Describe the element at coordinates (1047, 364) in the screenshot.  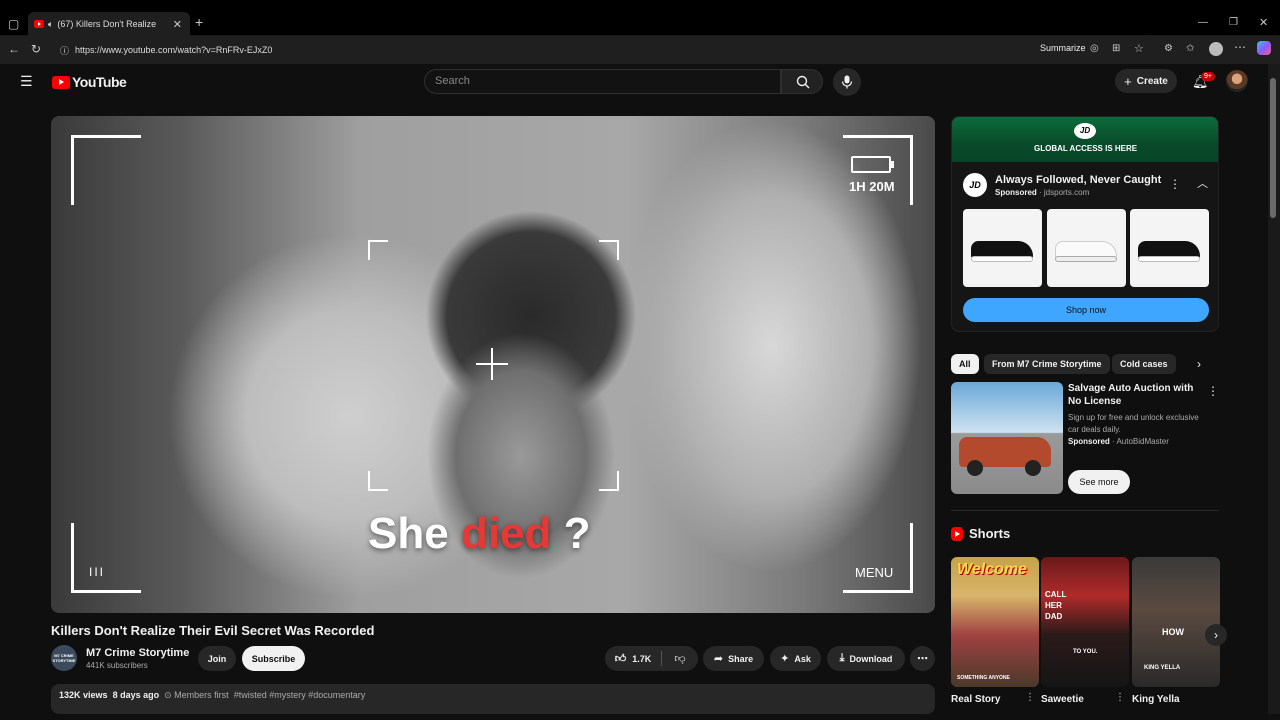
I see `chip-from-channel: From M7 Crime Storytime` at that location.